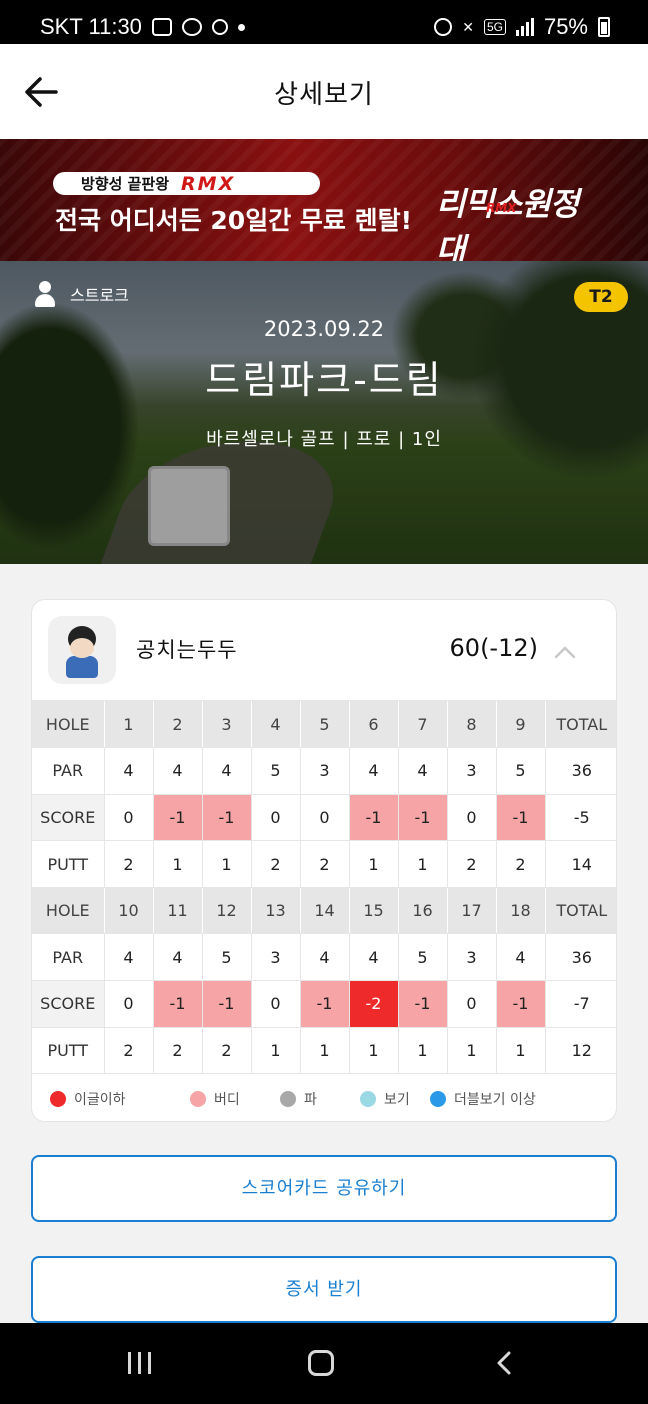 The width and height of the screenshot is (648, 1404). Describe the element at coordinates (321, 1363) in the screenshot. I see `home-icon` at that location.